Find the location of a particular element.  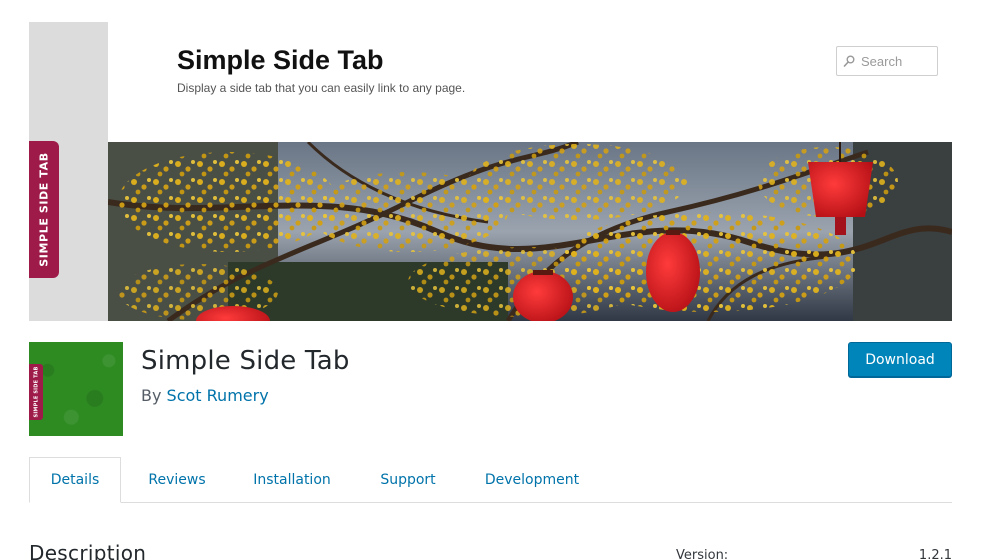

download-button: Download is located at coordinates (900, 359).